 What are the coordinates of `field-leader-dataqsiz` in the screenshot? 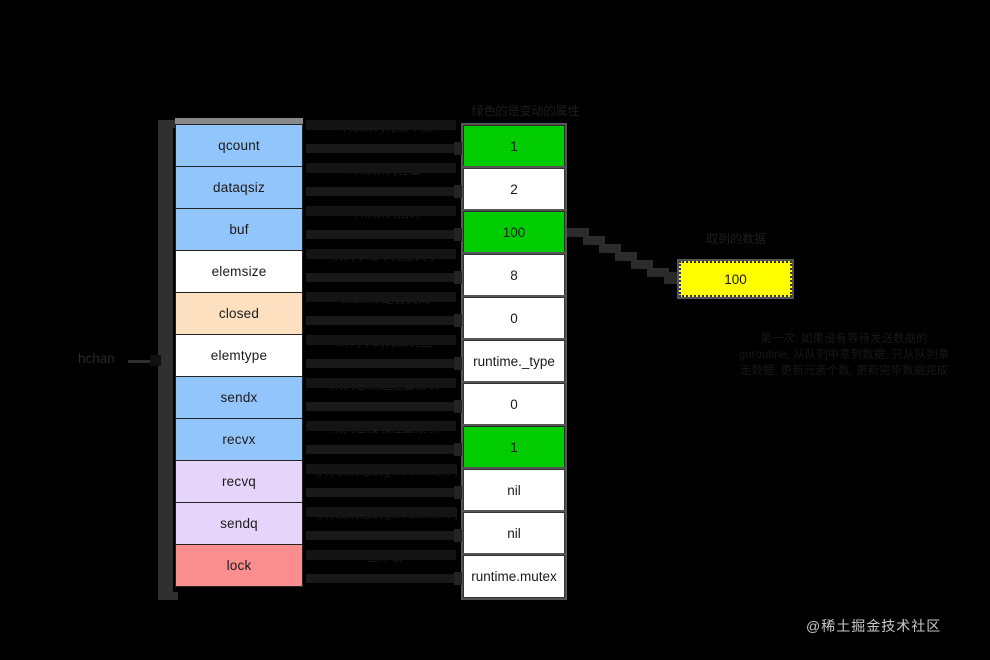 It's located at (382, 191).